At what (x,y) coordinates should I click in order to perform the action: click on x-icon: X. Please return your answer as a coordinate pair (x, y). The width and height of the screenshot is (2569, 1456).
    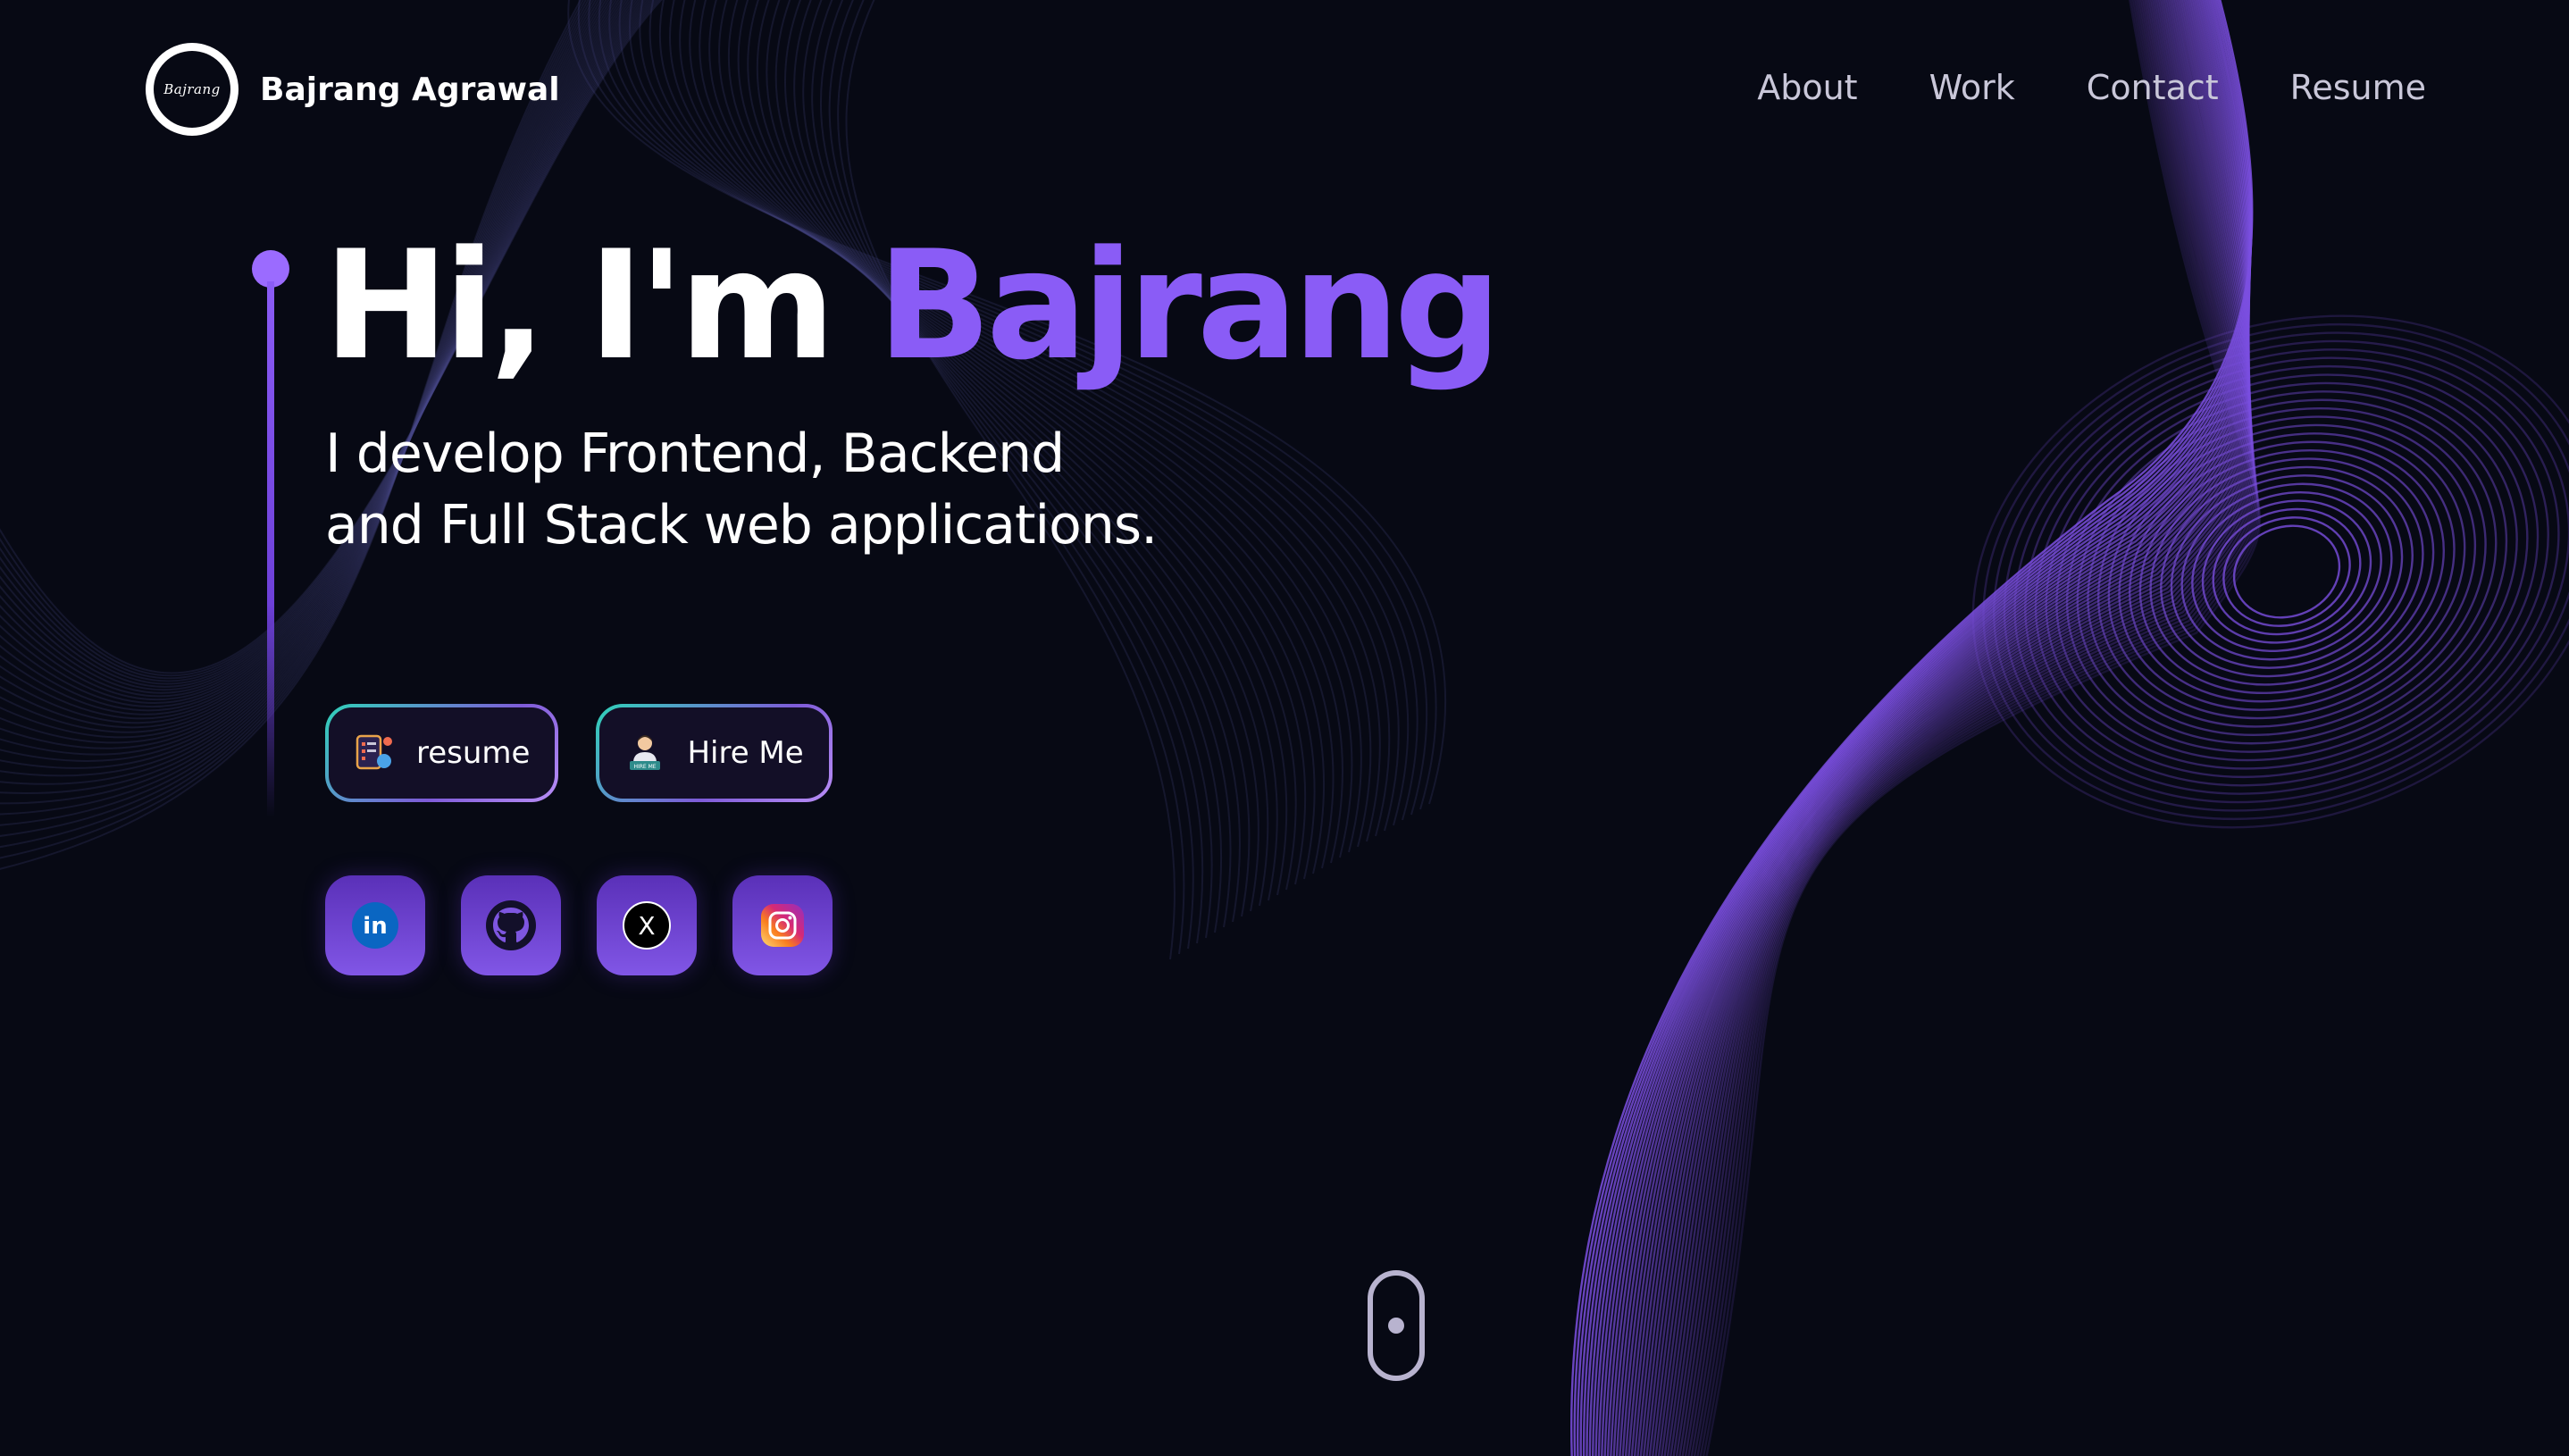
    Looking at the image, I should click on (647, 925).